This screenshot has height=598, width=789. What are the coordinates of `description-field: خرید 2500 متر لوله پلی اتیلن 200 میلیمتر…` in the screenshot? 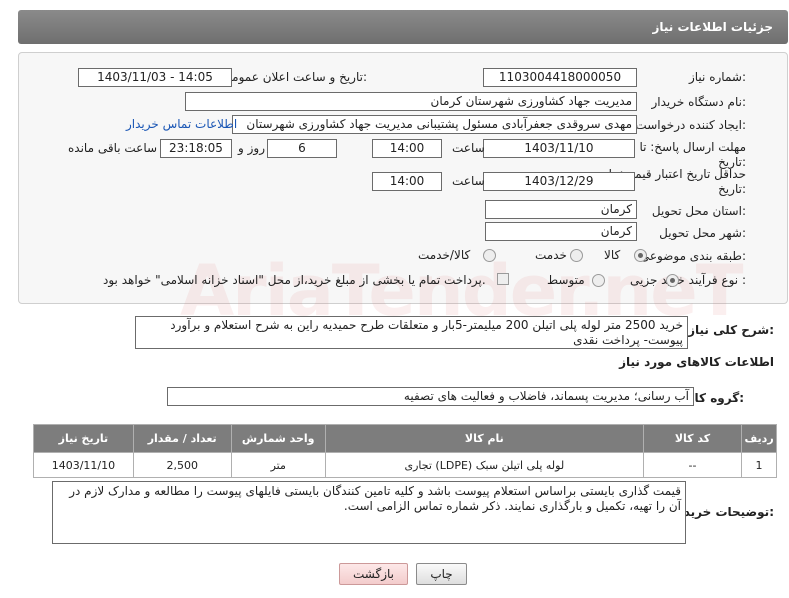 It's located at (411, 332).